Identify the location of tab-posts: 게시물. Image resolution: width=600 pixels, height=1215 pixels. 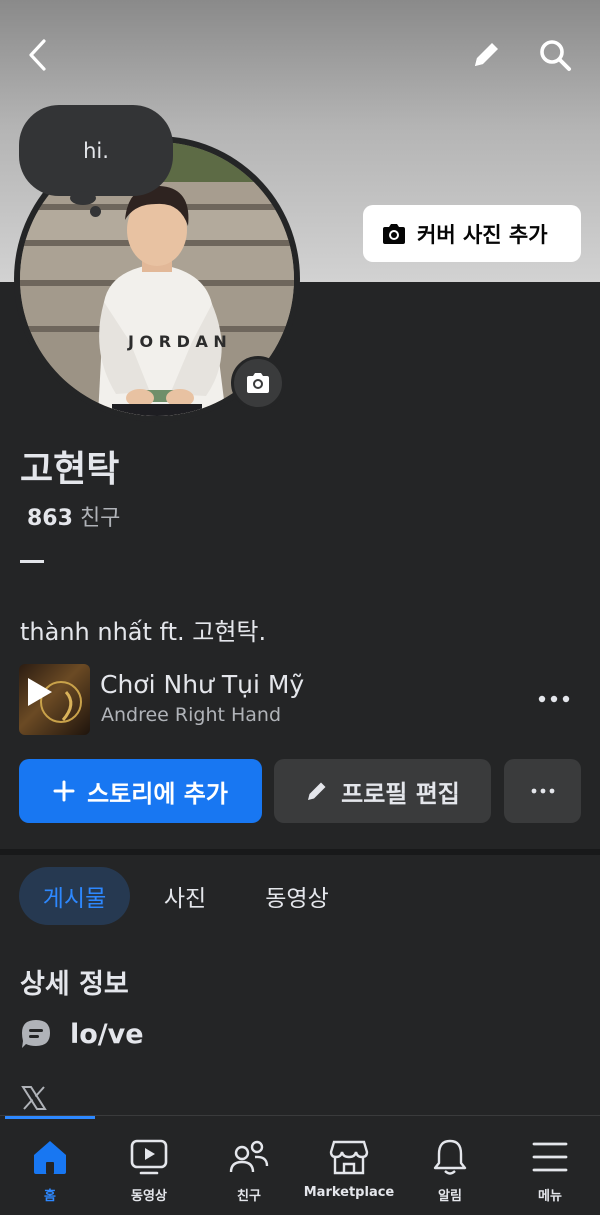
(74, 896).